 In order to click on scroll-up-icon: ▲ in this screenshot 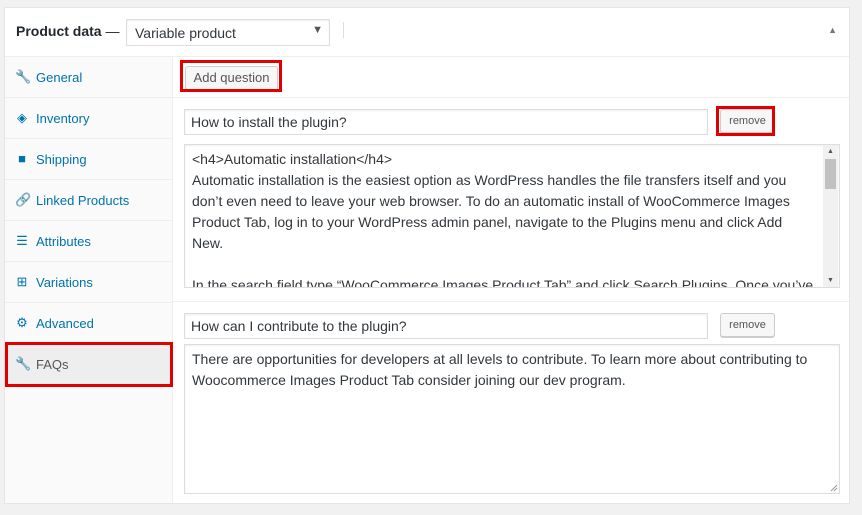, I will do `click(830, 151)`.